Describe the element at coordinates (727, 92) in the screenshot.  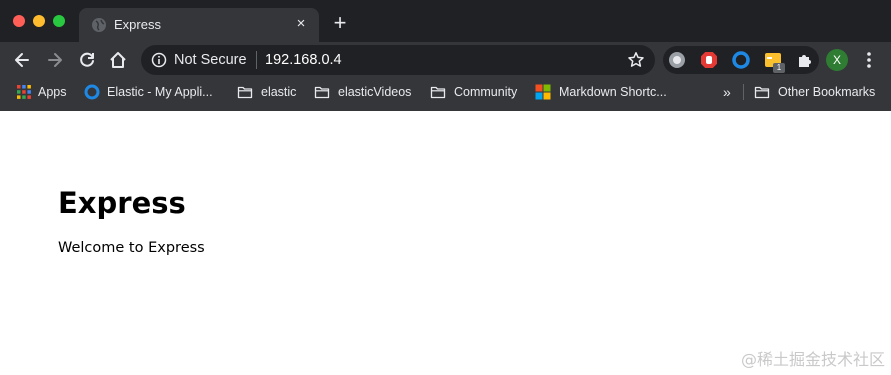
I see `more-bookmarks-chevron-icon: »` at that location.